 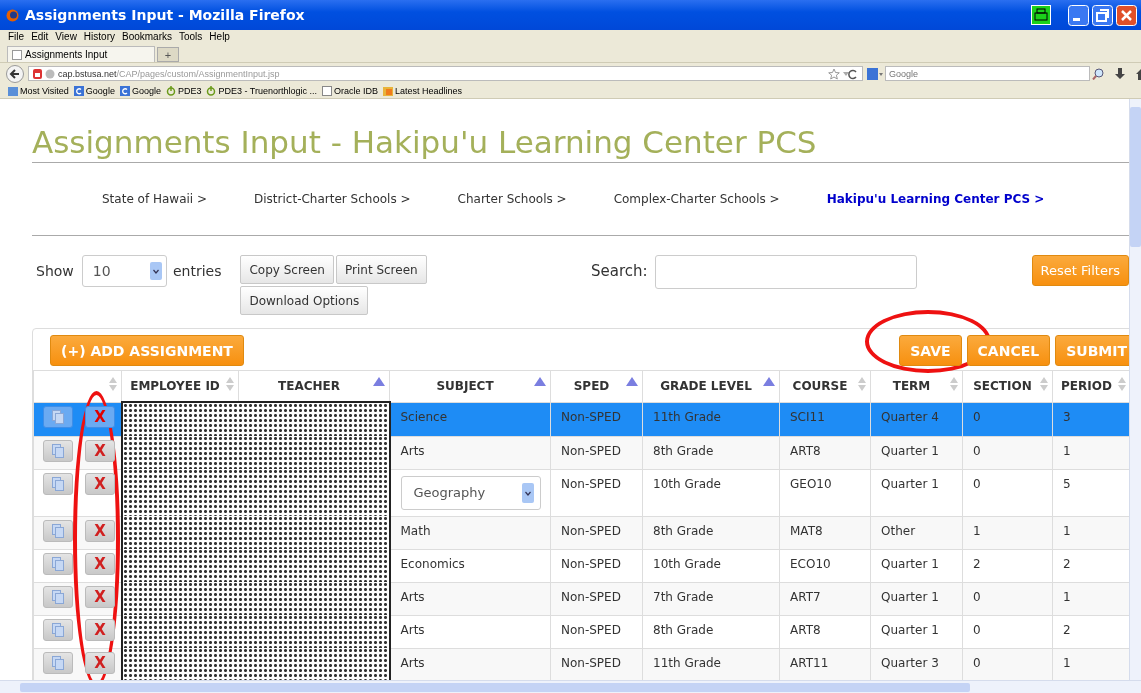 I want to click on column-header: COURSE, so click(x=825, y=386).